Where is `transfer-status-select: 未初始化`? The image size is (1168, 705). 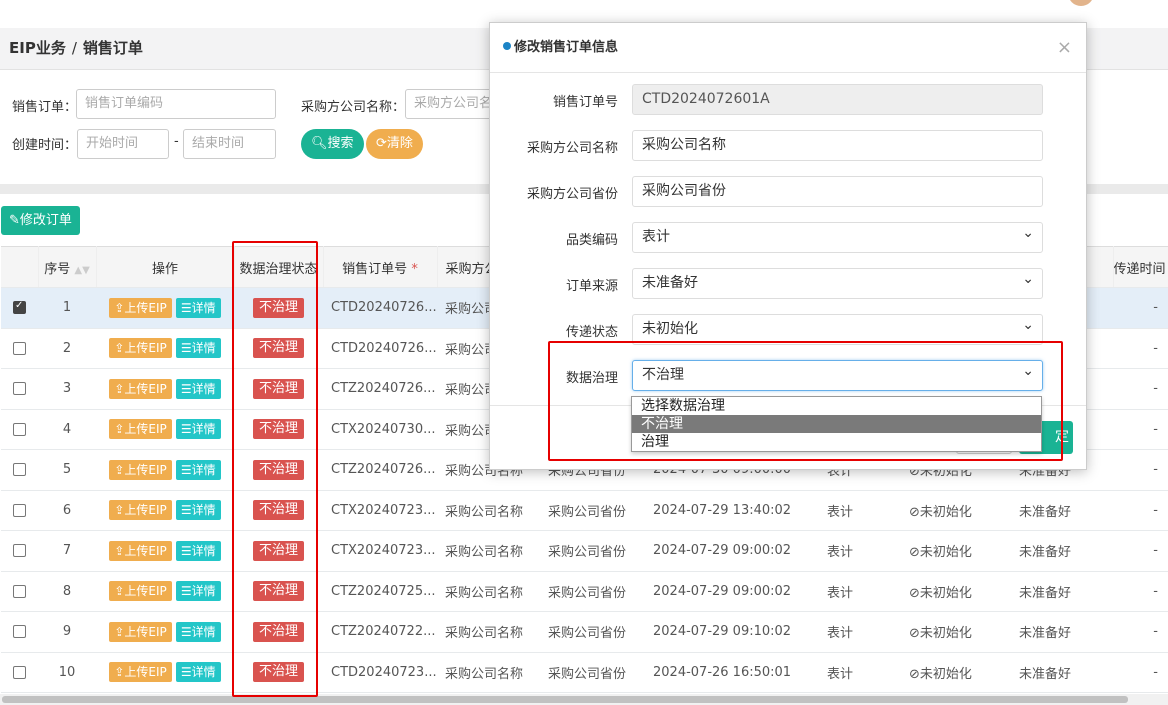
transfer-status-select: 未初始化 is located at coordinates (837, 328).